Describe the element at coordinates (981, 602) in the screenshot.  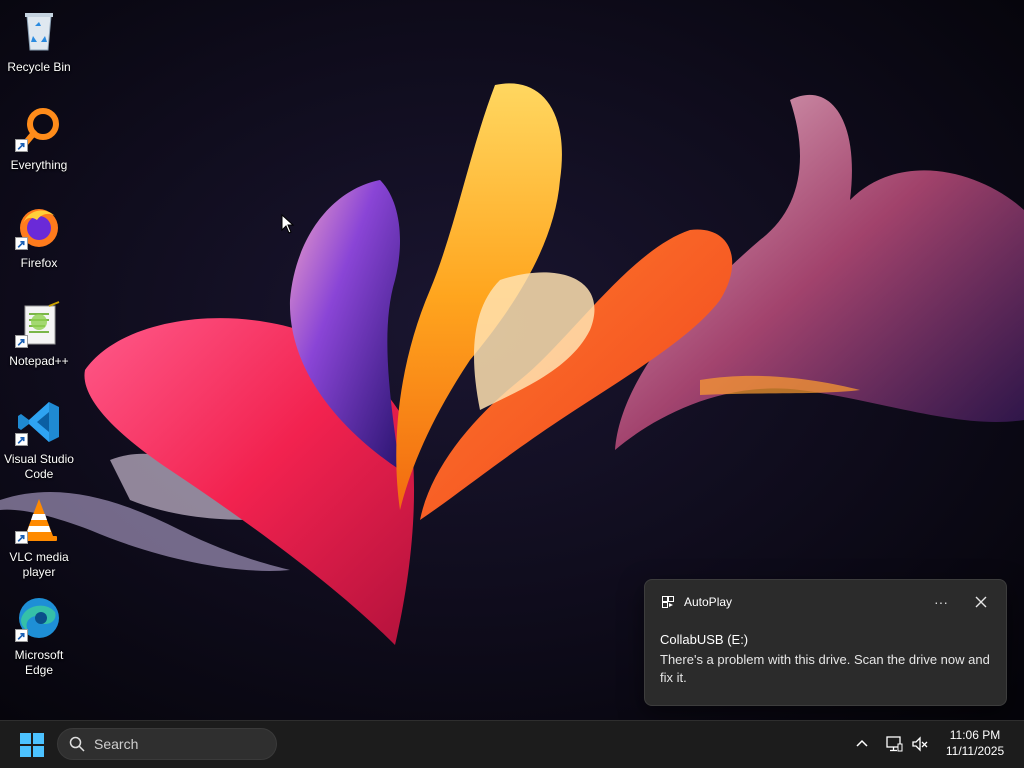
I see `close-icon` at that location.